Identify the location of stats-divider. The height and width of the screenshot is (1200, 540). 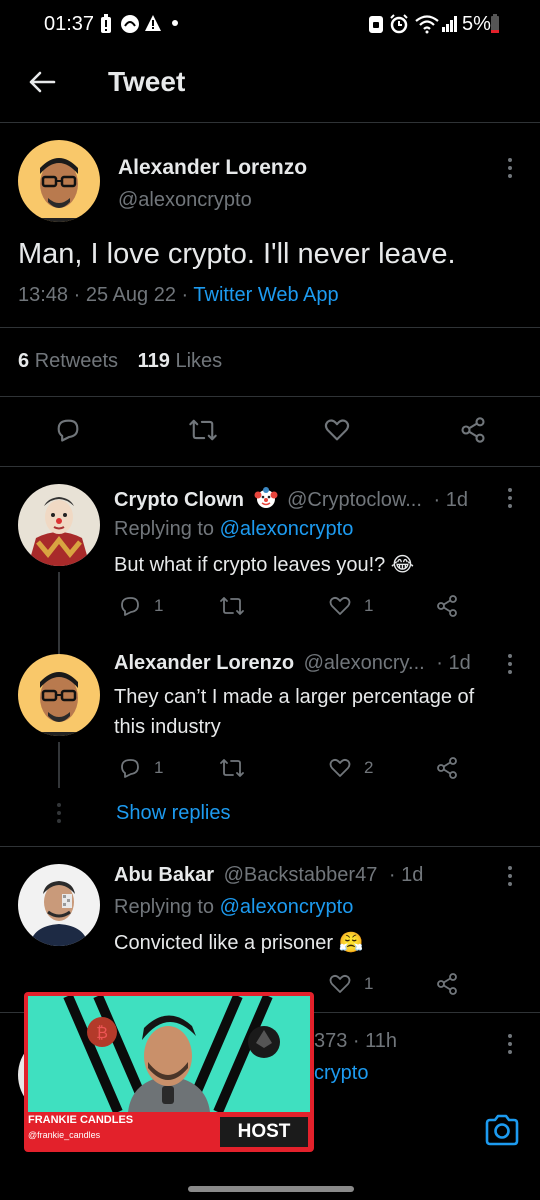
(270, 396).